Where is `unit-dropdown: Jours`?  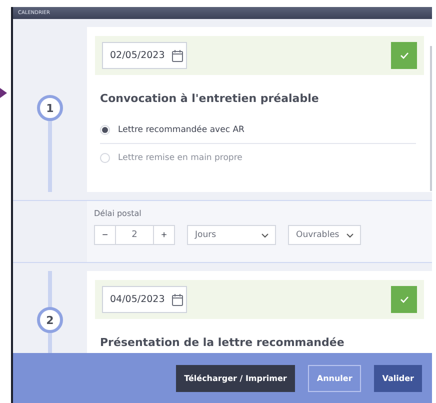
unit-dropdown: Jours is located at coordinates (231, 235).